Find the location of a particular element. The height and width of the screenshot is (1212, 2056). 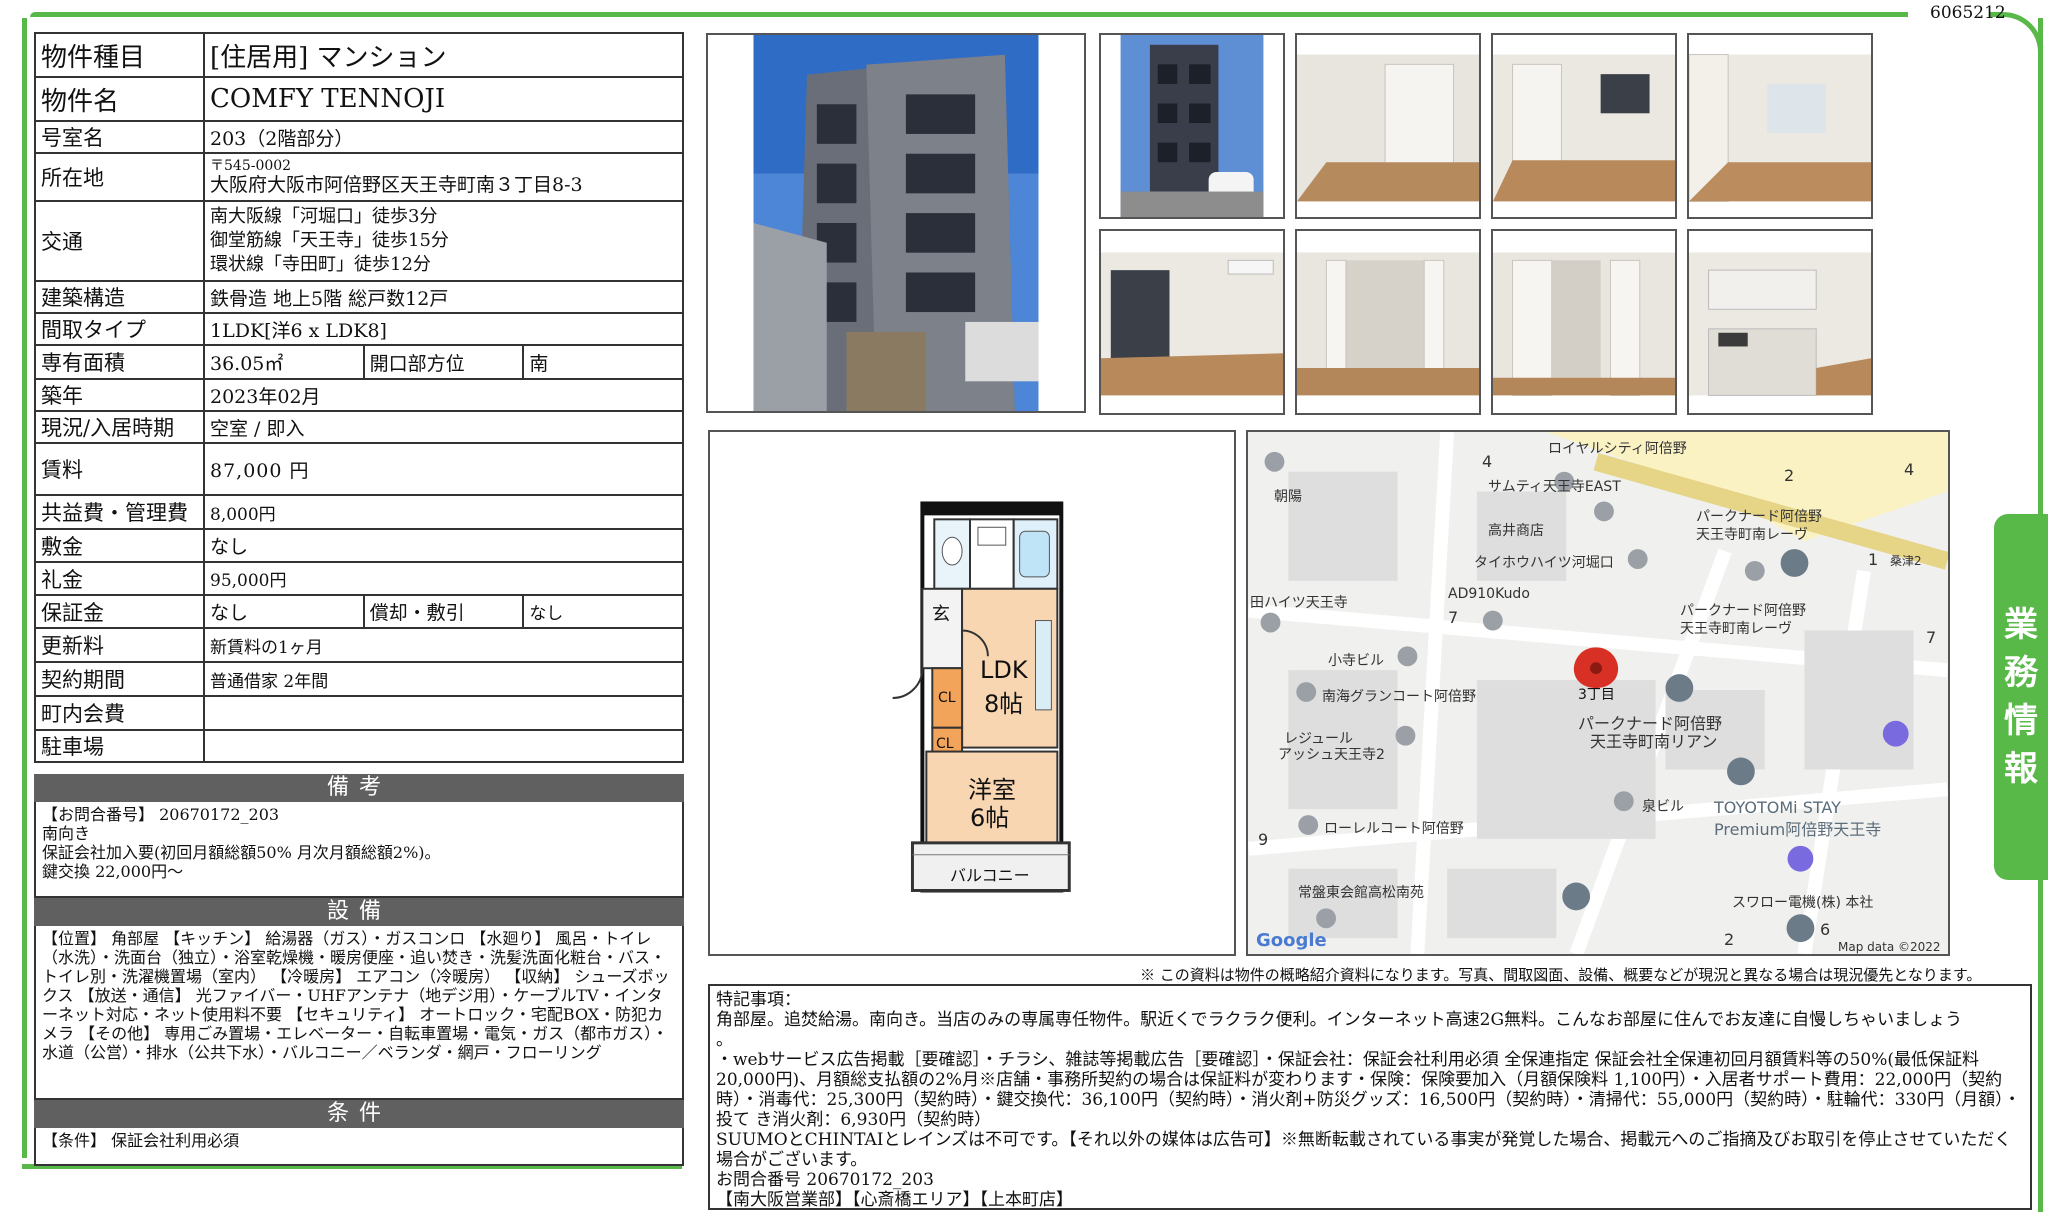

map-label: 常盤東会館高松南苑 is located at coordinates (1361, 893).